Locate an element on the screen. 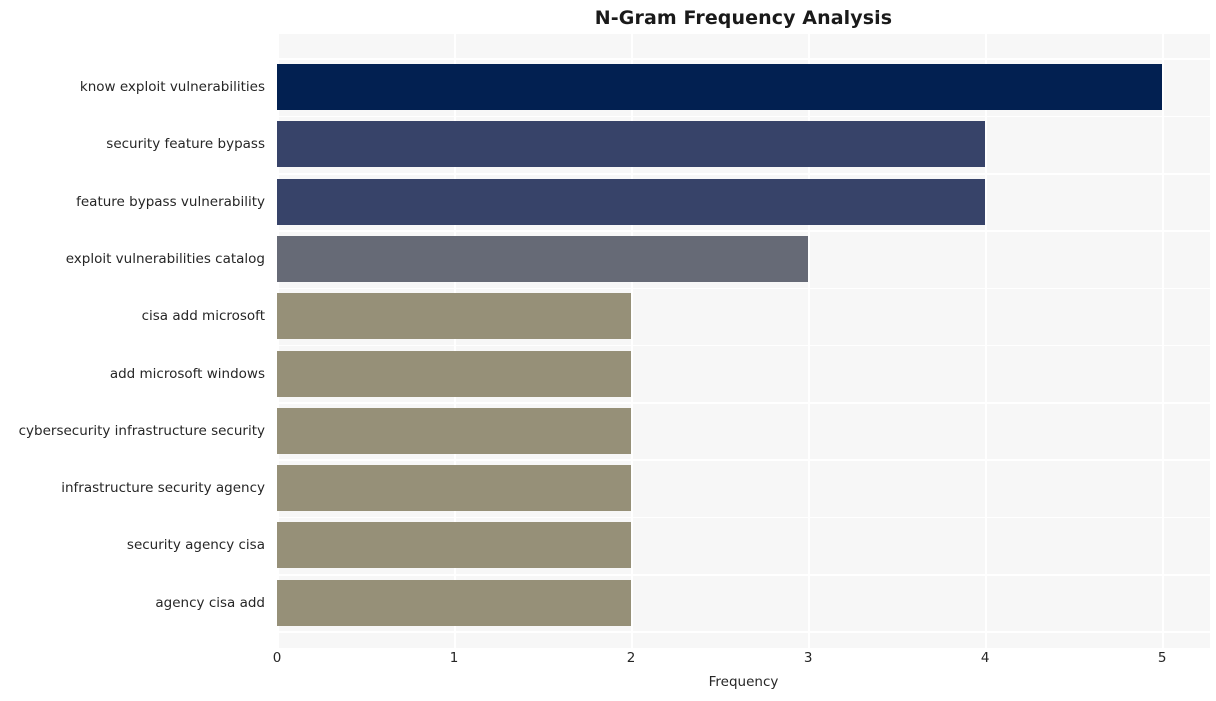  y-tick-label: exploit vulnerabilities catalog is located at coordinates (165, 258).